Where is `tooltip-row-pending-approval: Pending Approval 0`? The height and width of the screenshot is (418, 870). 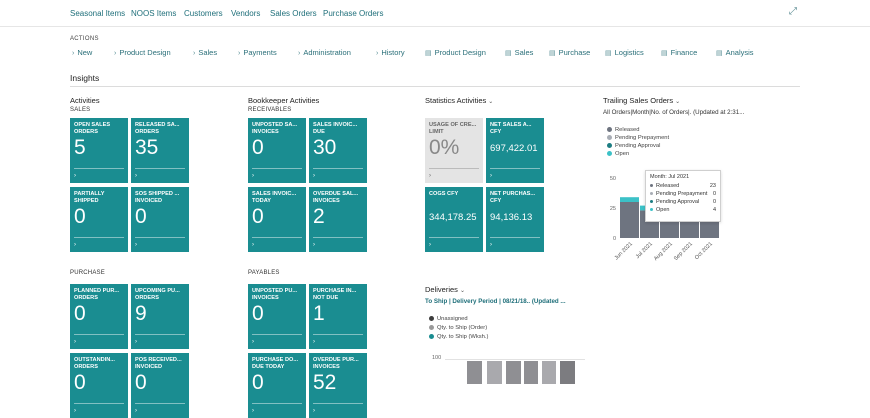
tooltip-row-pending-approval: Pending Approval 0 is located at coordinates (683, 203).